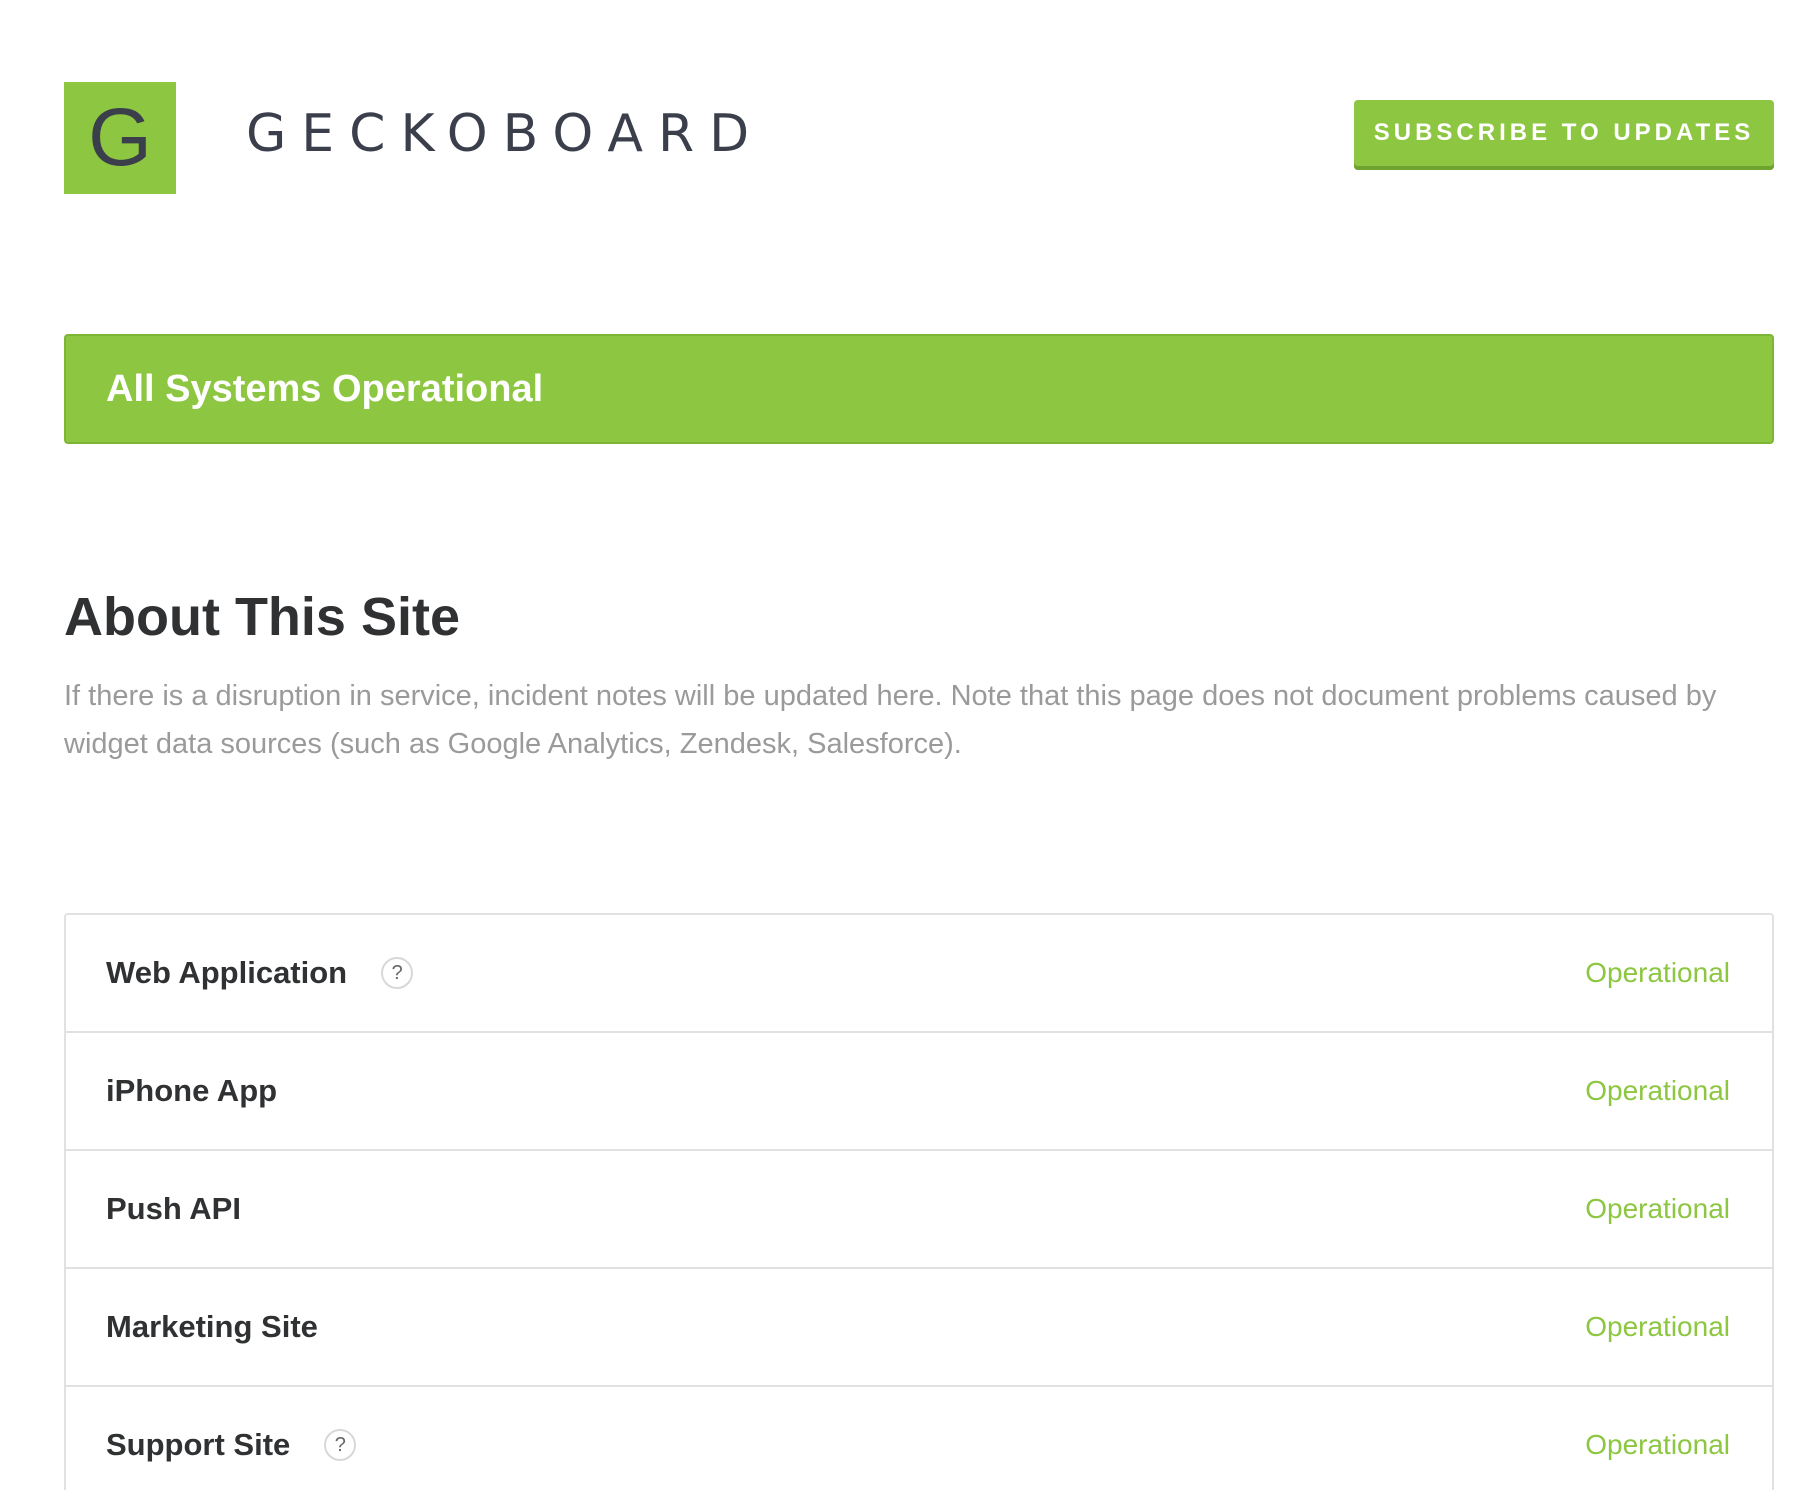 Image resolution: width=1812 pixels, height=1490 pixels. Describe the element at coordinates (919, 1438) in the screenshot. I see `component-row-support-site: Support Site ? Operational` at that location.